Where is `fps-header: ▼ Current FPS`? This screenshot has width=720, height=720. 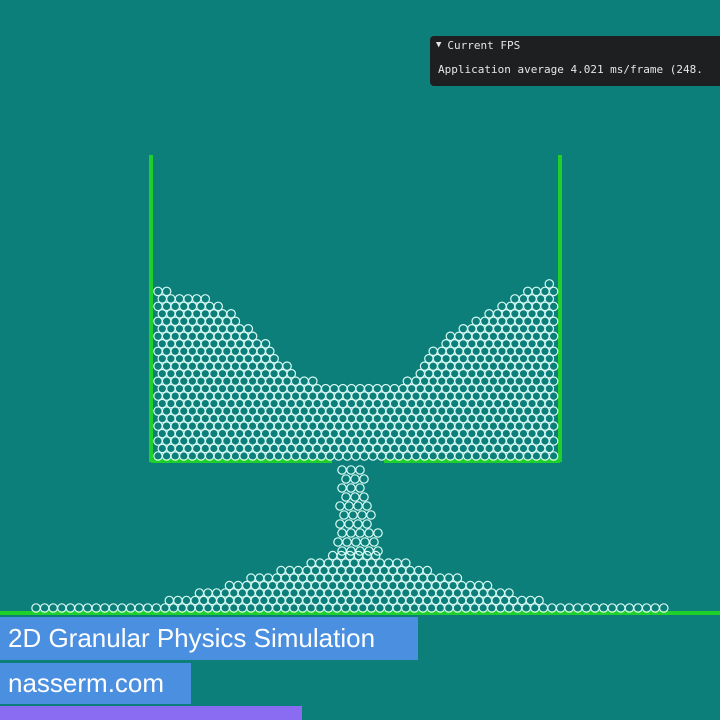
fps-header: ▼ Current FPS is located at coordinates (575, 45).